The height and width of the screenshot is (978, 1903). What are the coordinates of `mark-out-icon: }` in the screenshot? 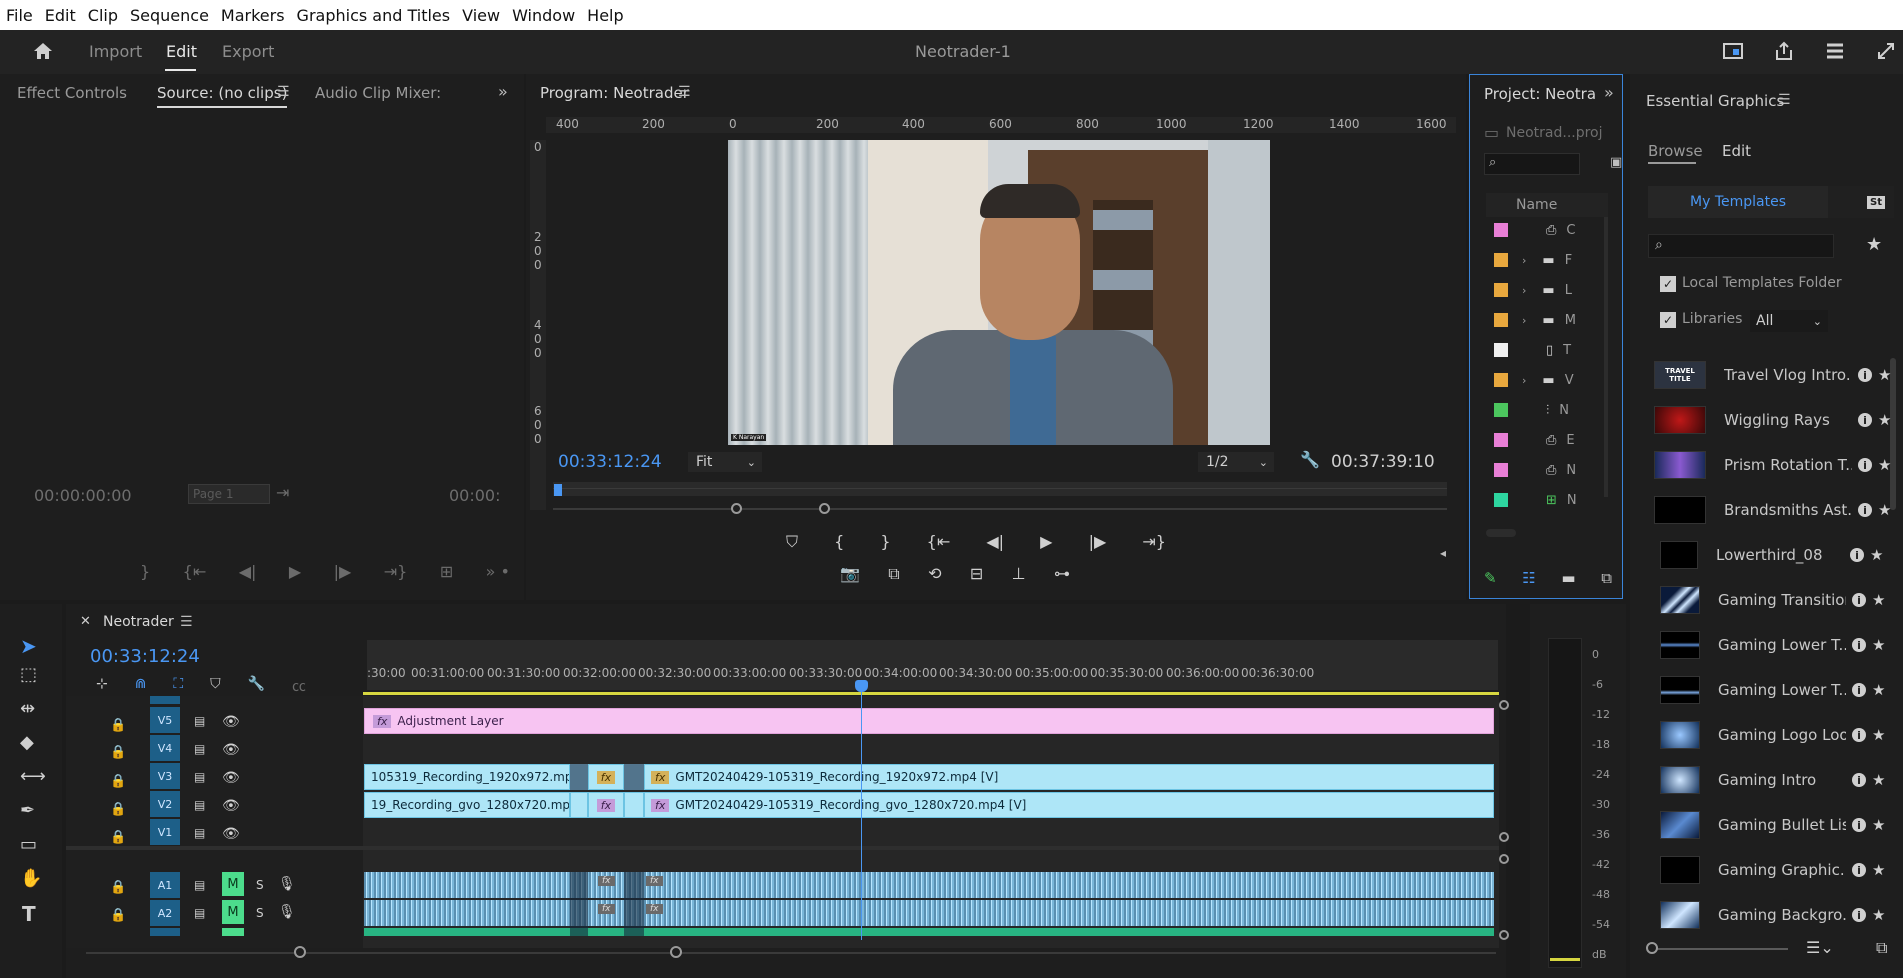 It's located at (885, 542).